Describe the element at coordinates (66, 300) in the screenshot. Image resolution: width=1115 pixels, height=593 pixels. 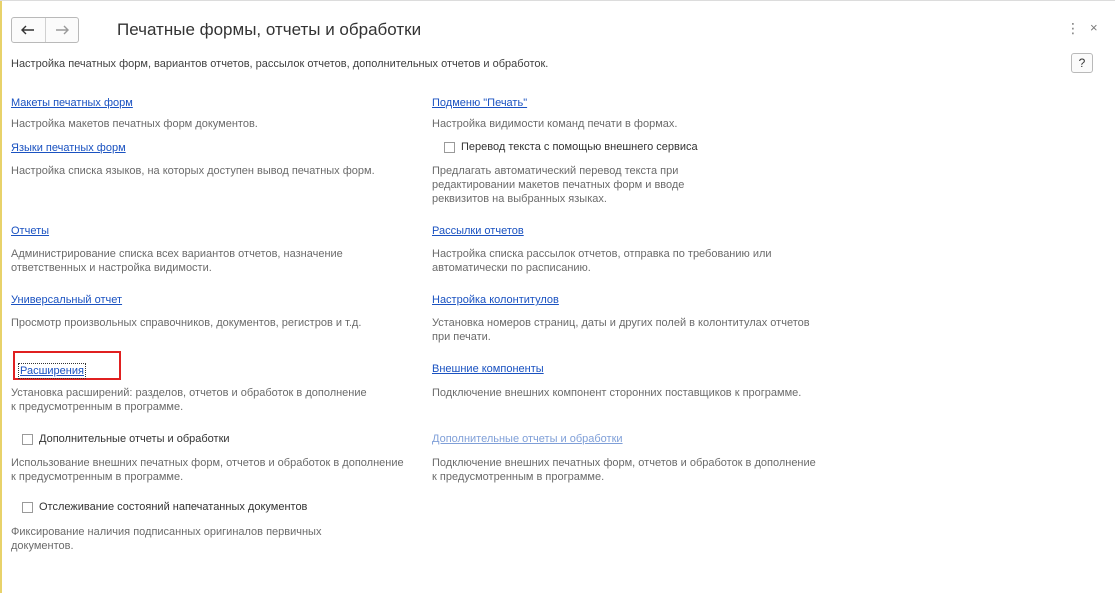
I see `universal-report-link: Универсальный отчет` at that location.